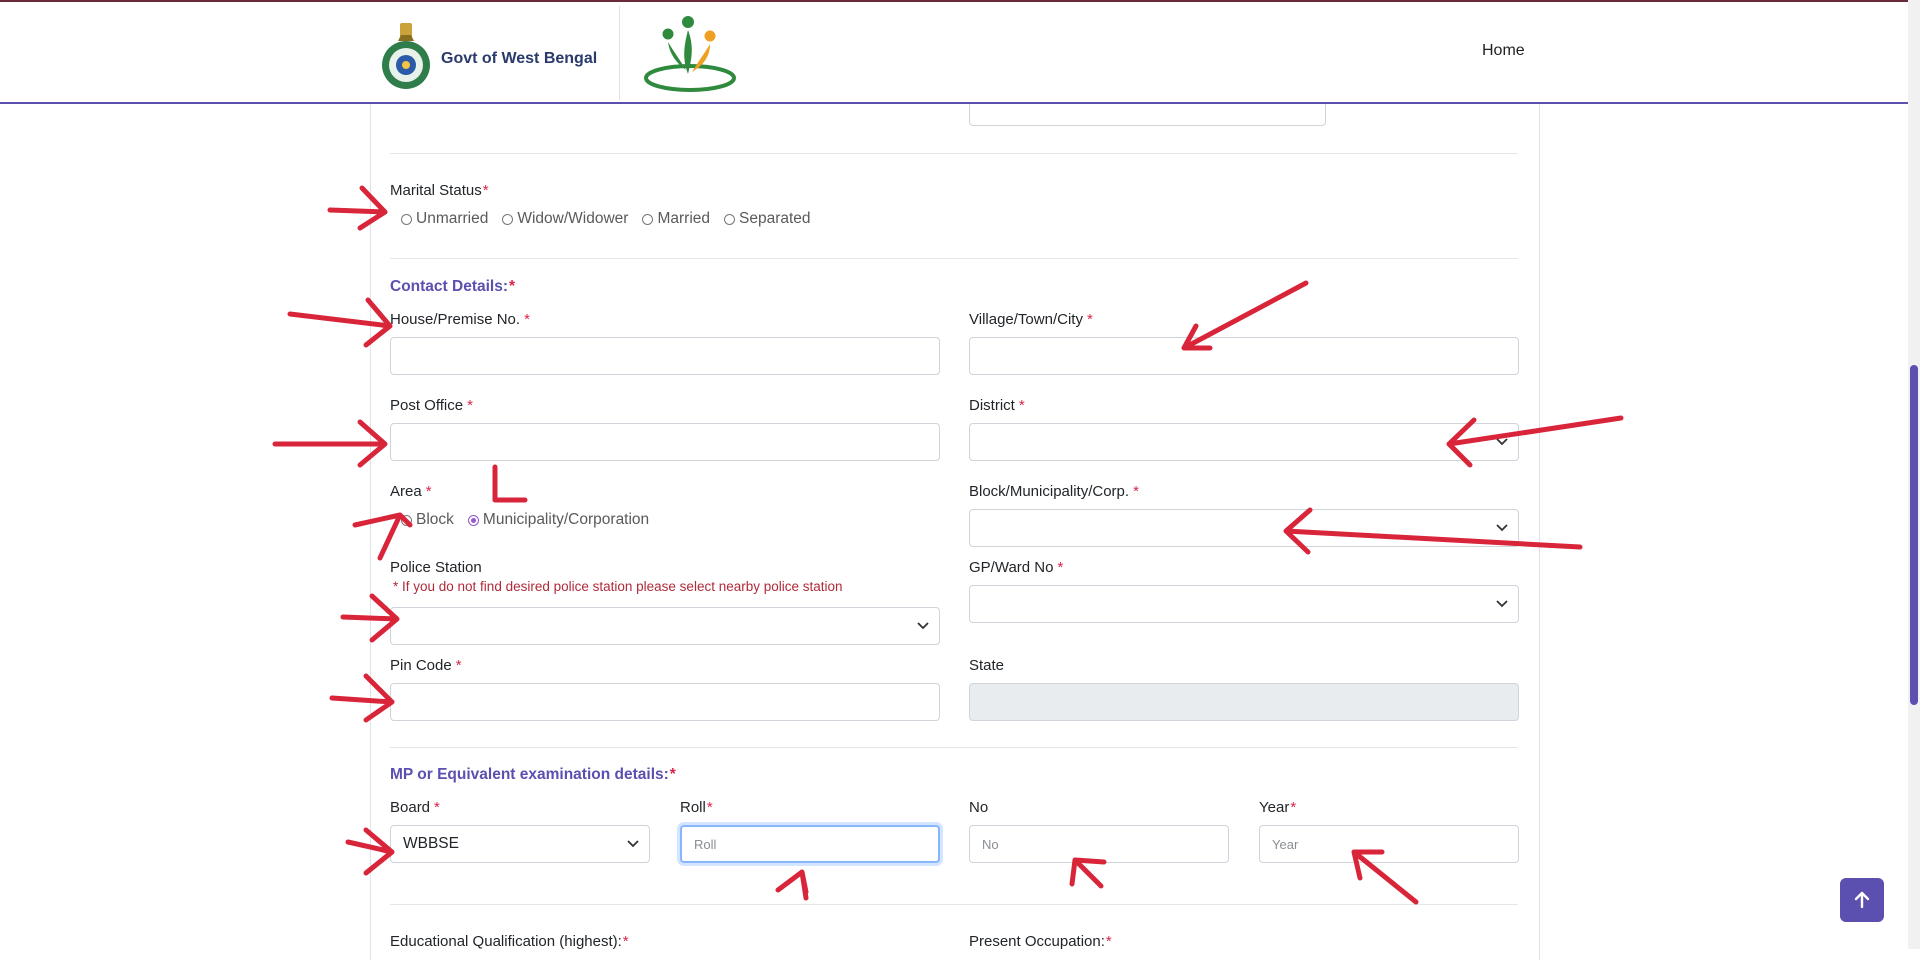 The image size is (1920, 960). What do you see at coordinates (693, 807) in the screenshot?
I see `field-label: Roll` at bounding box center [693, 807].